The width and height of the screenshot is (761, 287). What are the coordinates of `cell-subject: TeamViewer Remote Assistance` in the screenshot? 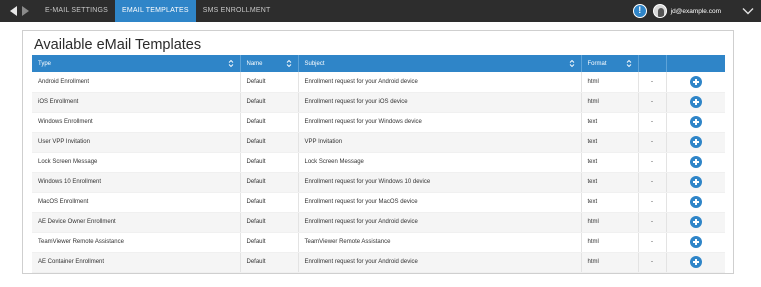 It's located at (440, 242).